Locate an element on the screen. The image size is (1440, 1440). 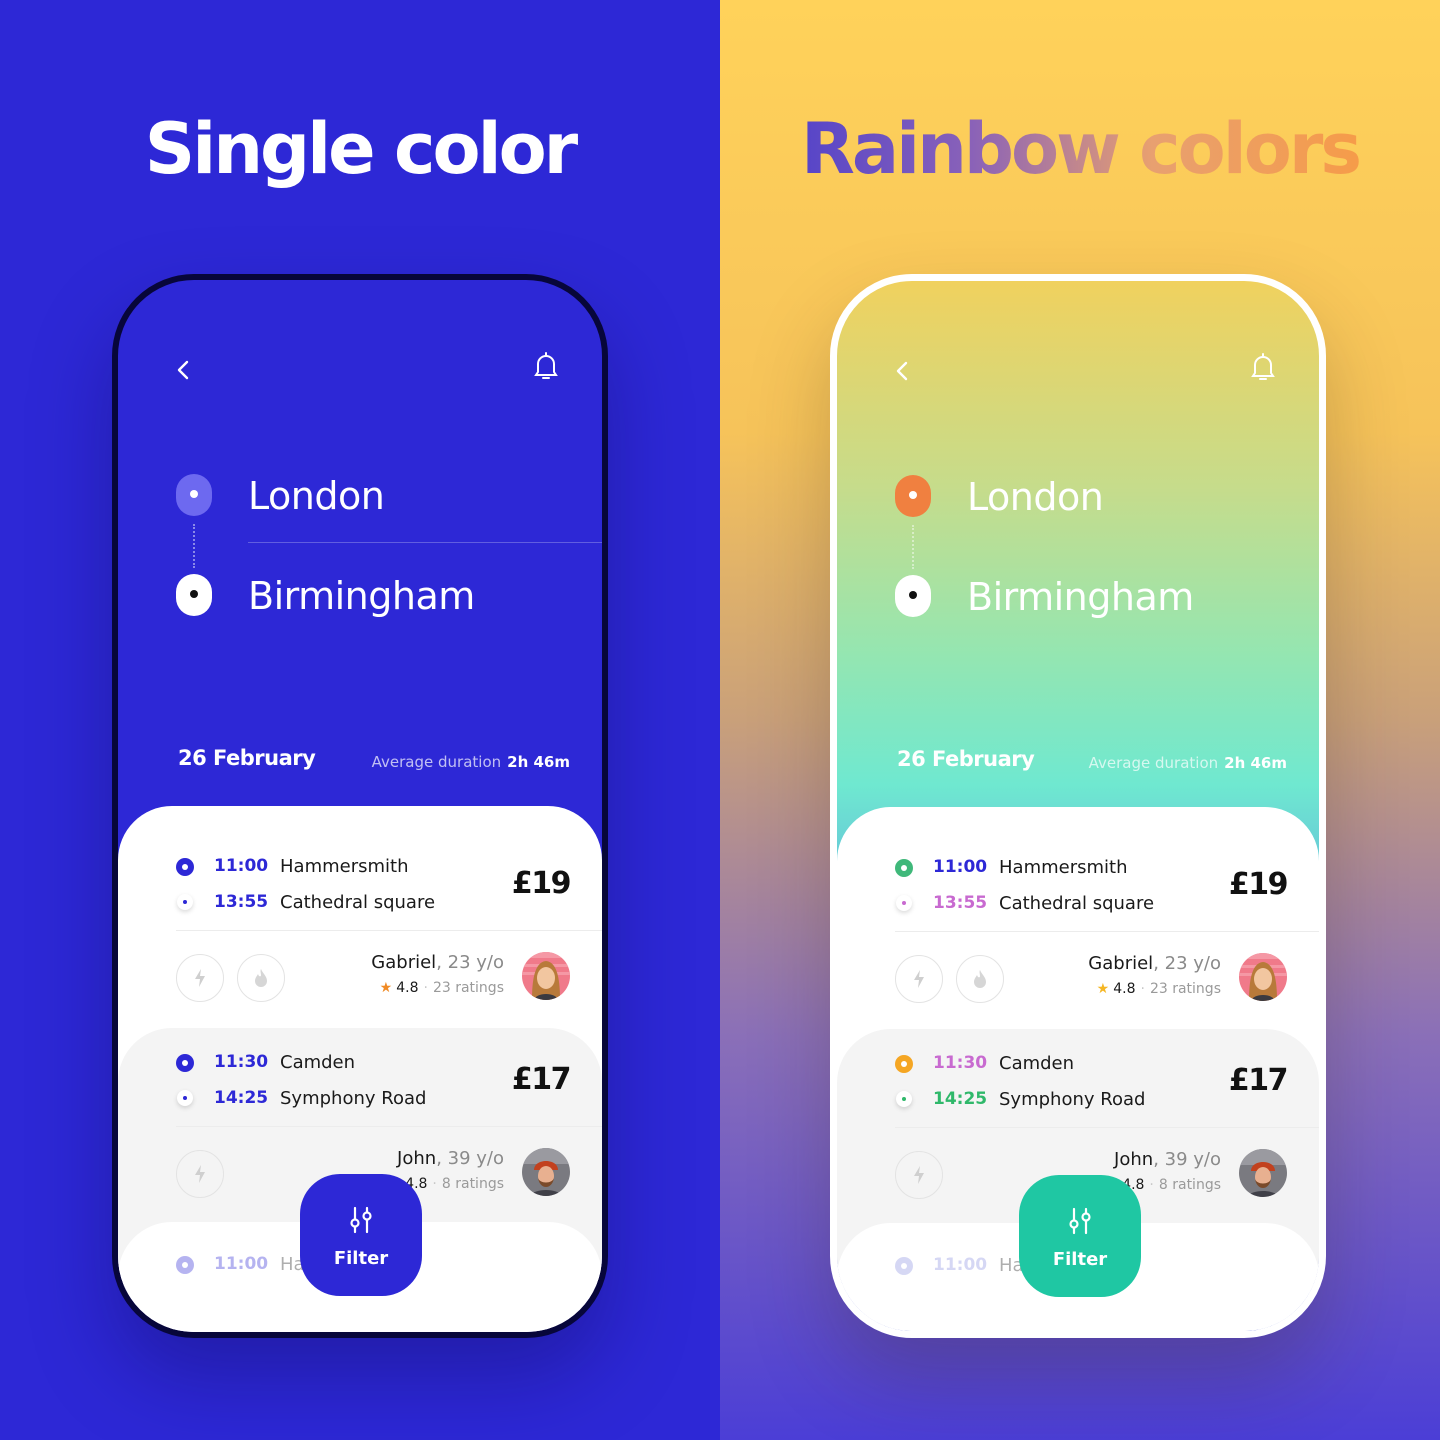
ride-price: £19 is located at coordinates (541, 883).